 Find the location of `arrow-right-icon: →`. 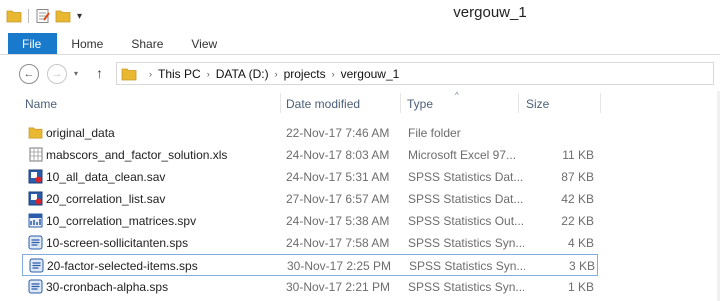

arrow-right-icon: → is located at coordinates (57, 74).